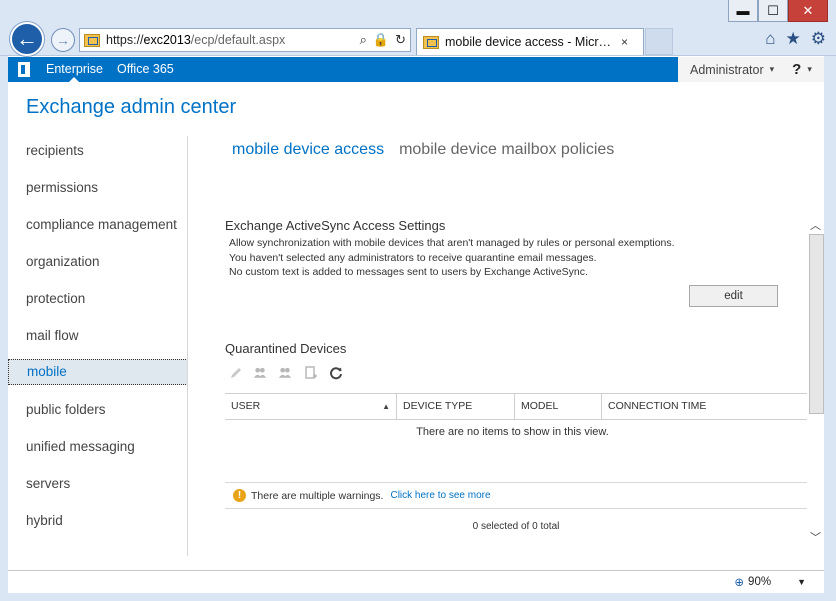 The width and height of the screenshot is (836, 601). What do you see at coordinates (815, 537) in the screenshot?
I see `scroll-down-chevron-icon: ﹀` at bounding box center [815, 537].